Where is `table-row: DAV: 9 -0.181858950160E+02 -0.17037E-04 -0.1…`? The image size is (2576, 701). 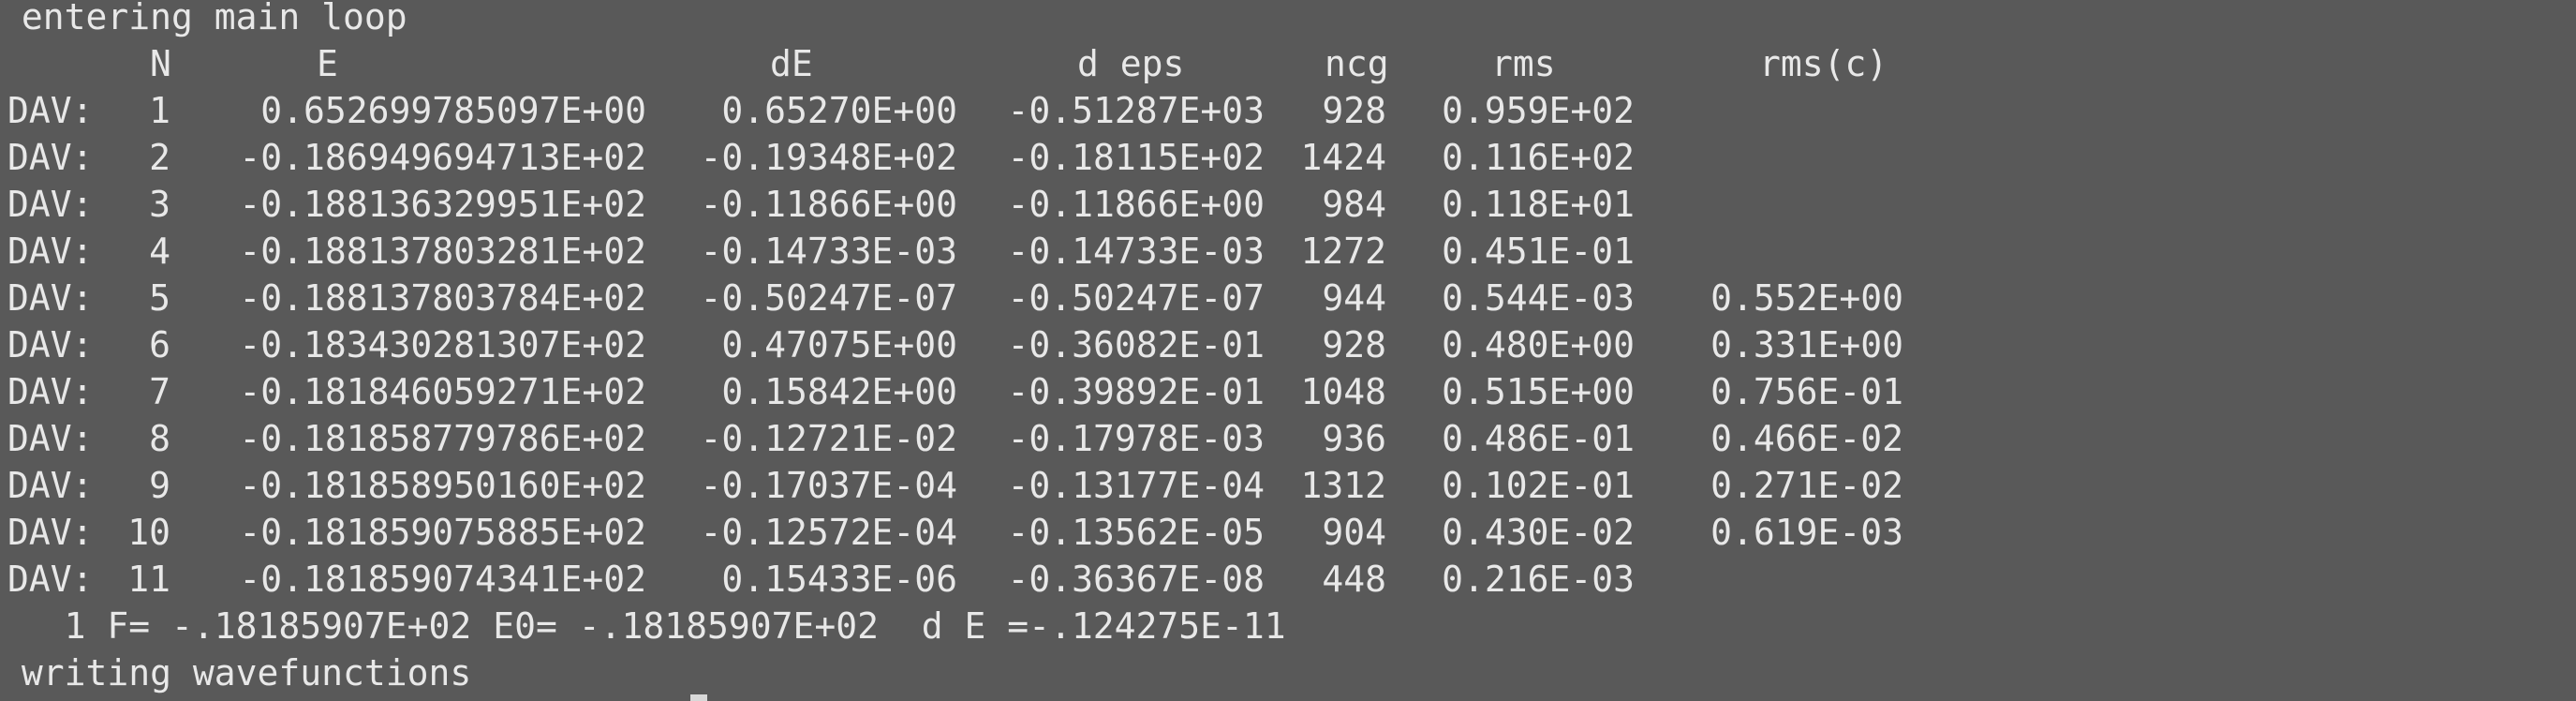
table-row: DAV: 9 -0.181858950160E+02 -0.17037E-04 -0.1… is located at coordinates (1288, 485).